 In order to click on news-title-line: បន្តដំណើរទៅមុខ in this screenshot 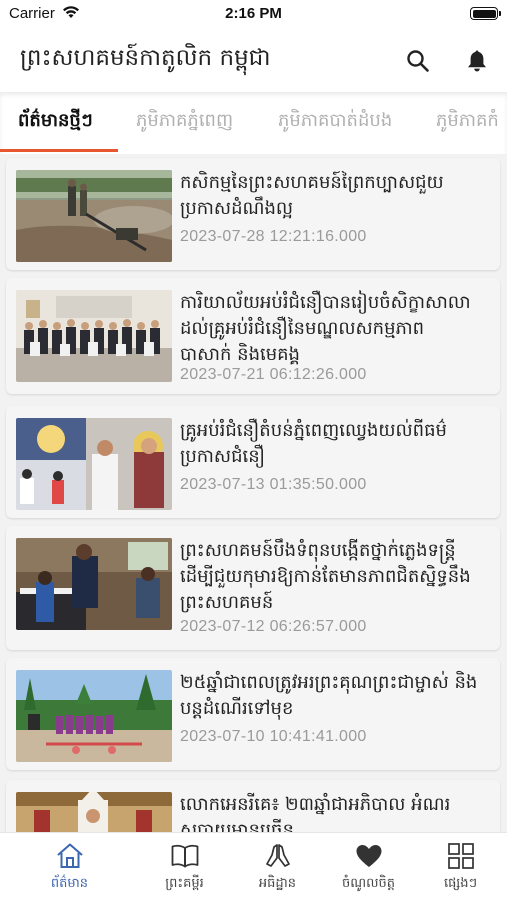, I will do `click(237, 708)`.